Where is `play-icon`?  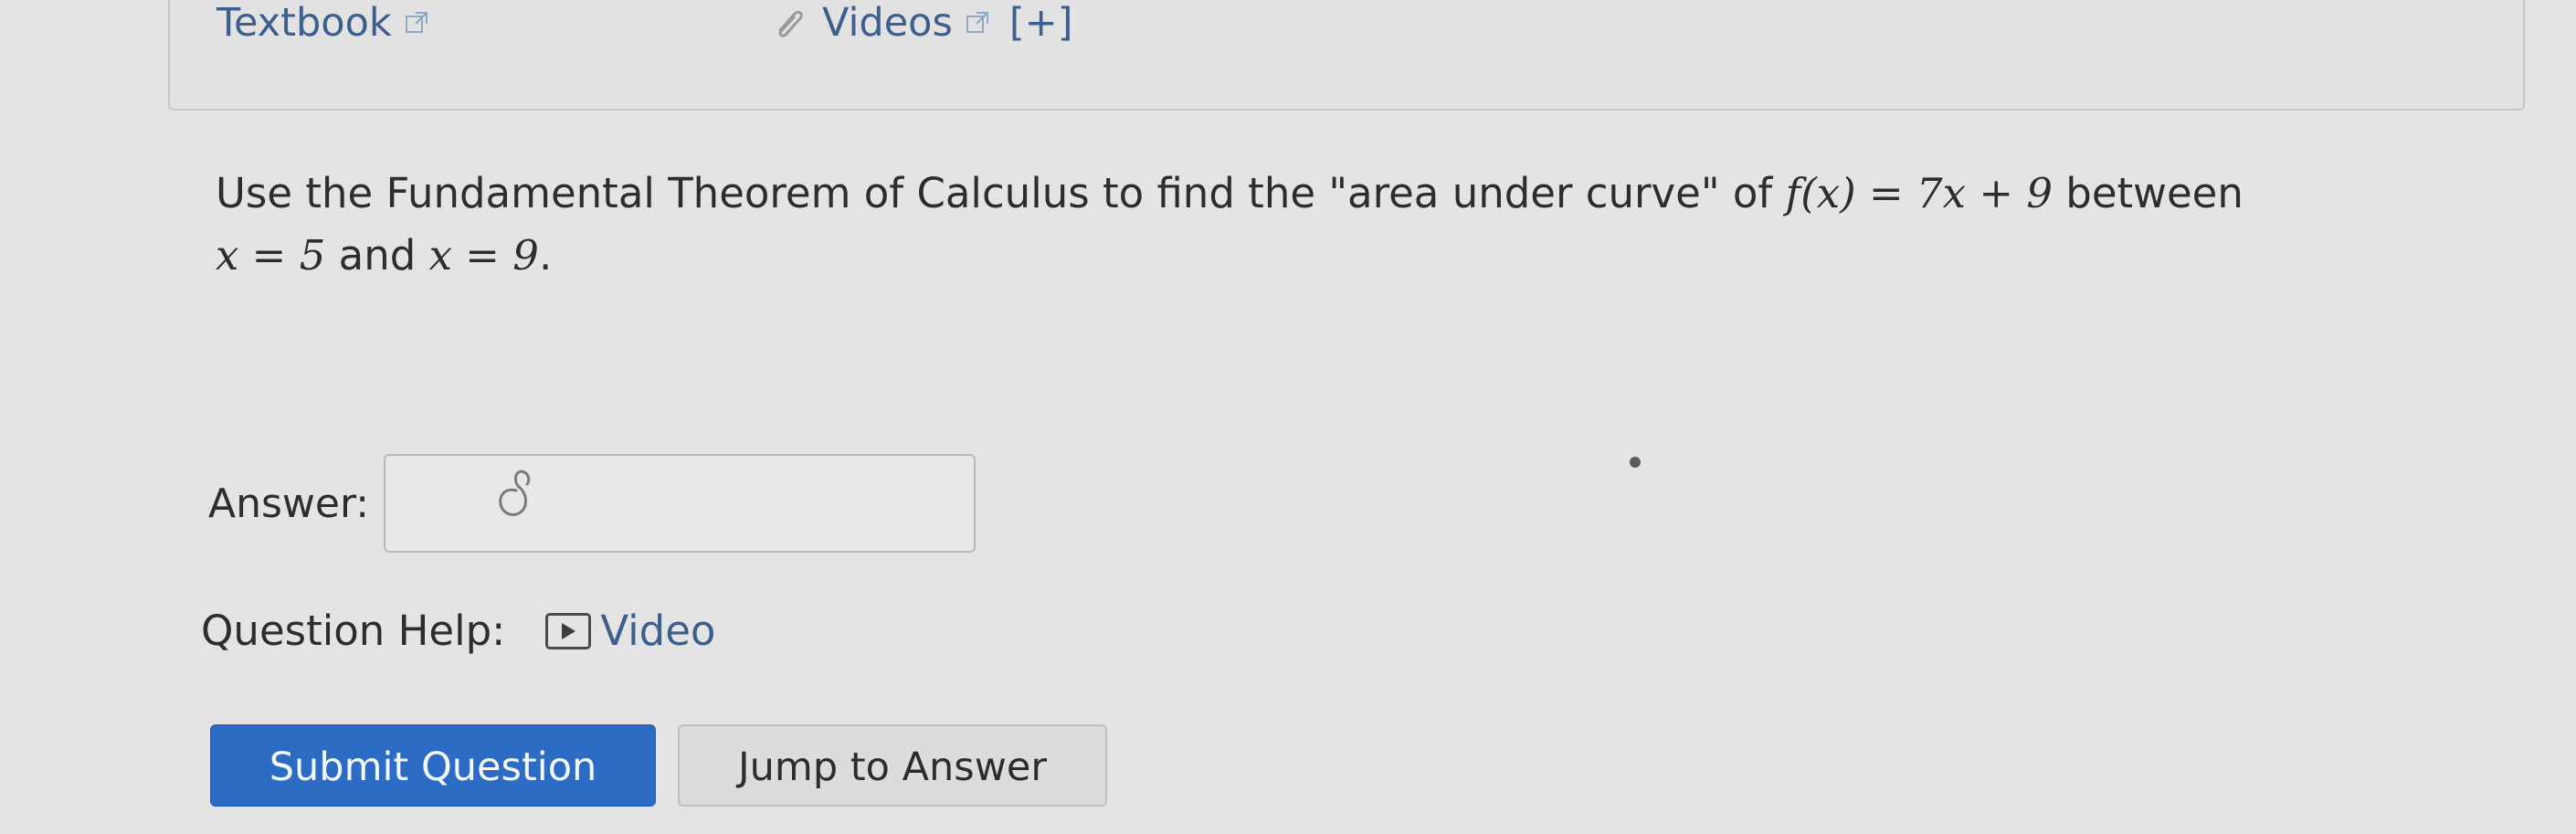
play-icon is located at coordinates (568, 631).